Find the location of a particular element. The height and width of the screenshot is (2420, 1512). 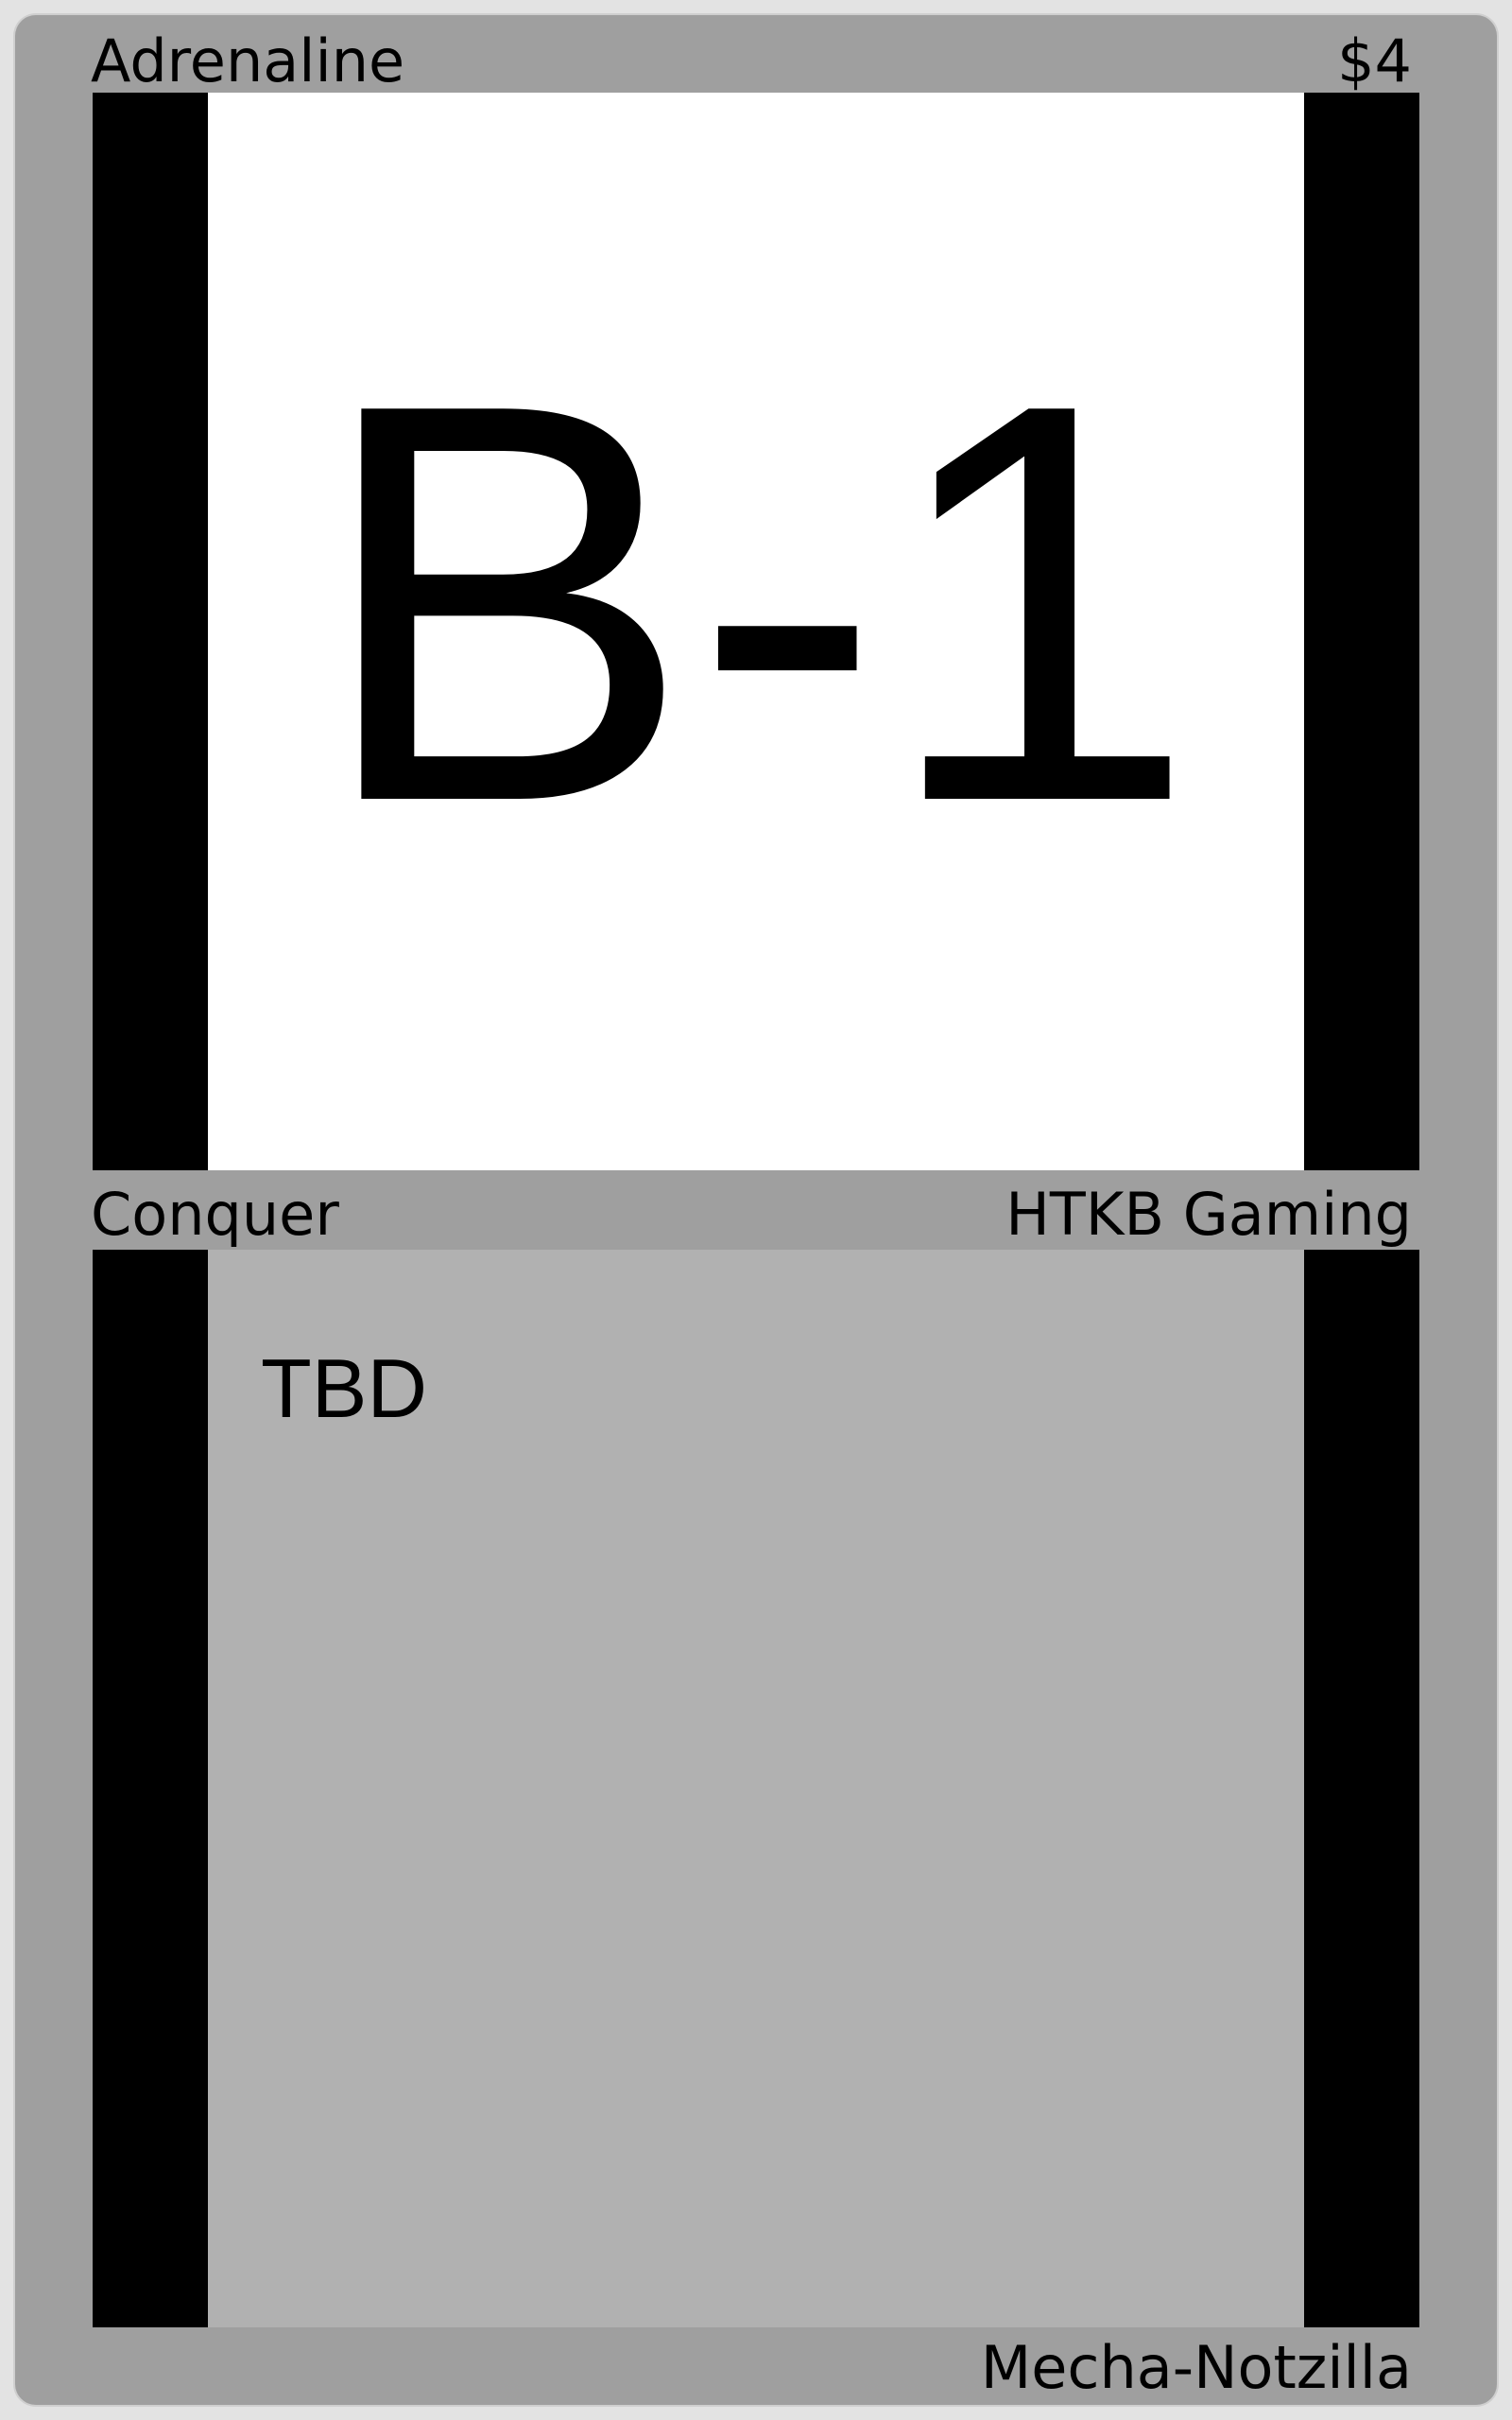

card-type: Conquer is located at coordinates (215, 1214).